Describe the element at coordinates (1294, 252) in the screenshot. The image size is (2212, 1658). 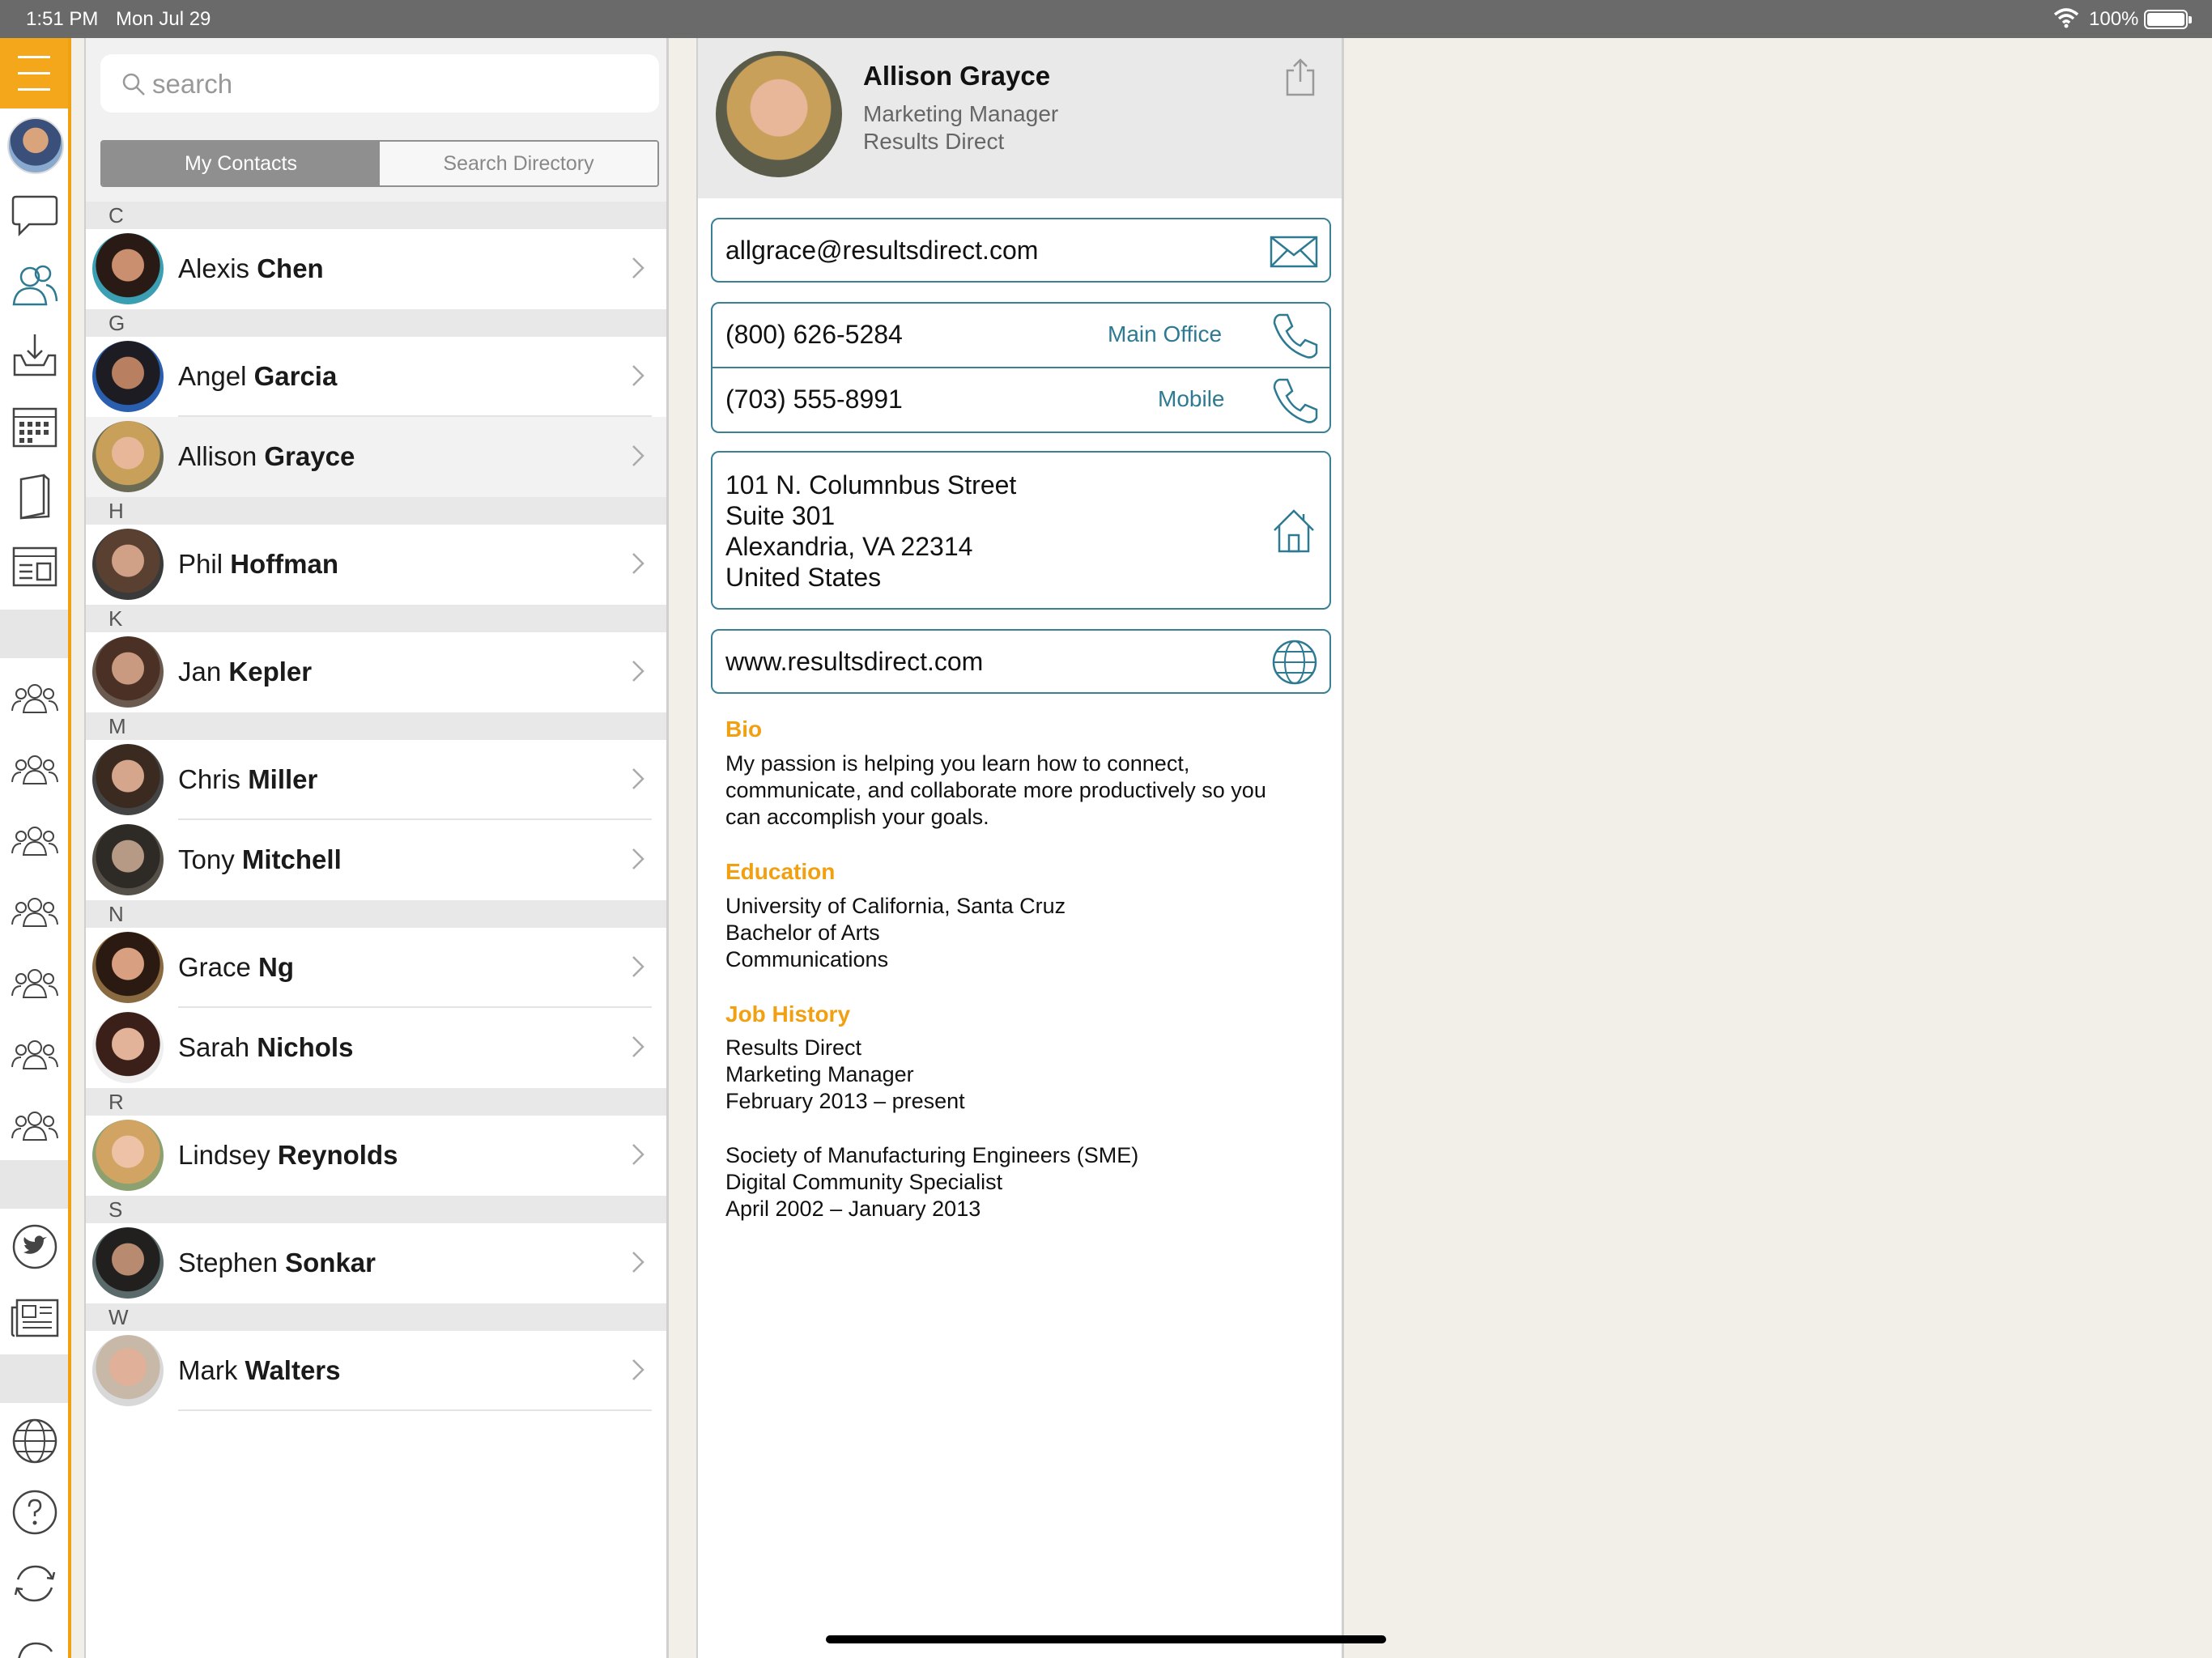
I see `mail-icon` at that location.